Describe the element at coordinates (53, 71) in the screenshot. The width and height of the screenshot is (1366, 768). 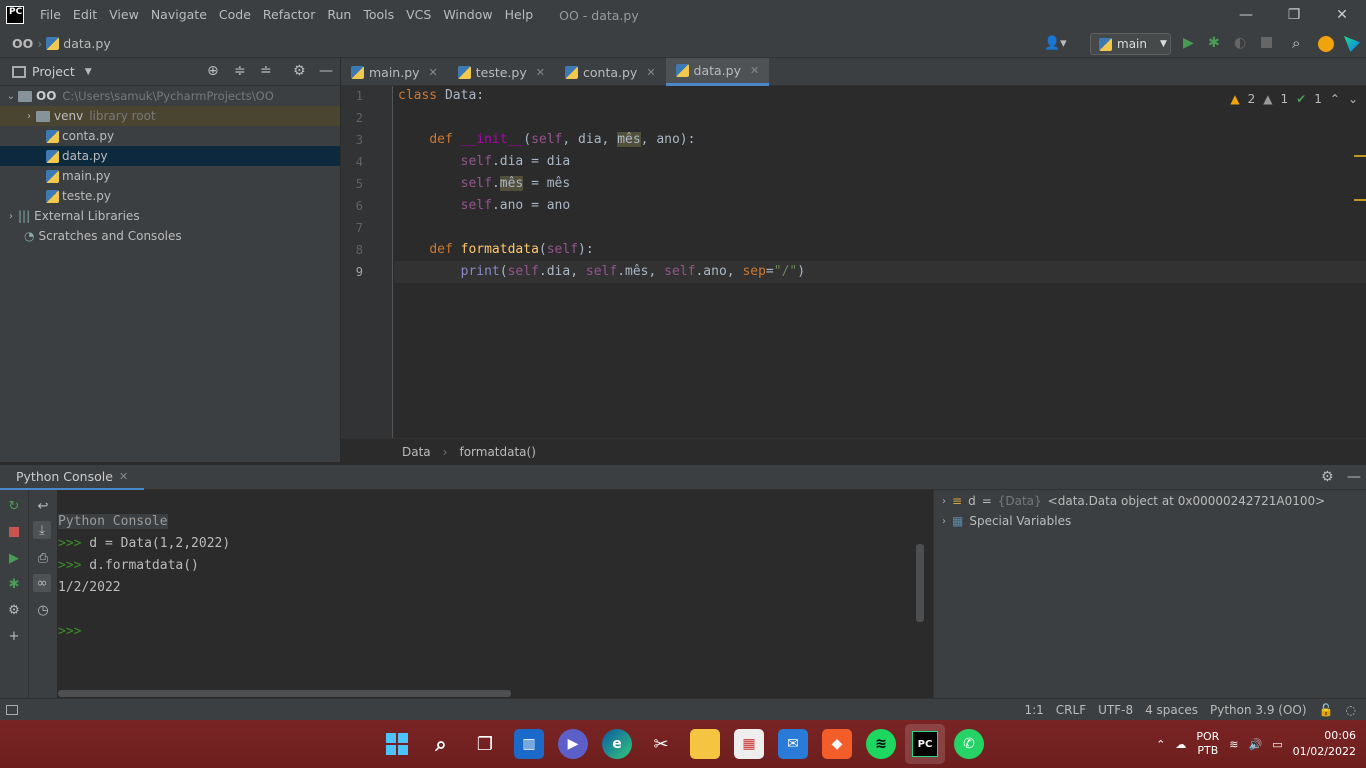
I see `project-panel-title: Project` at that location.